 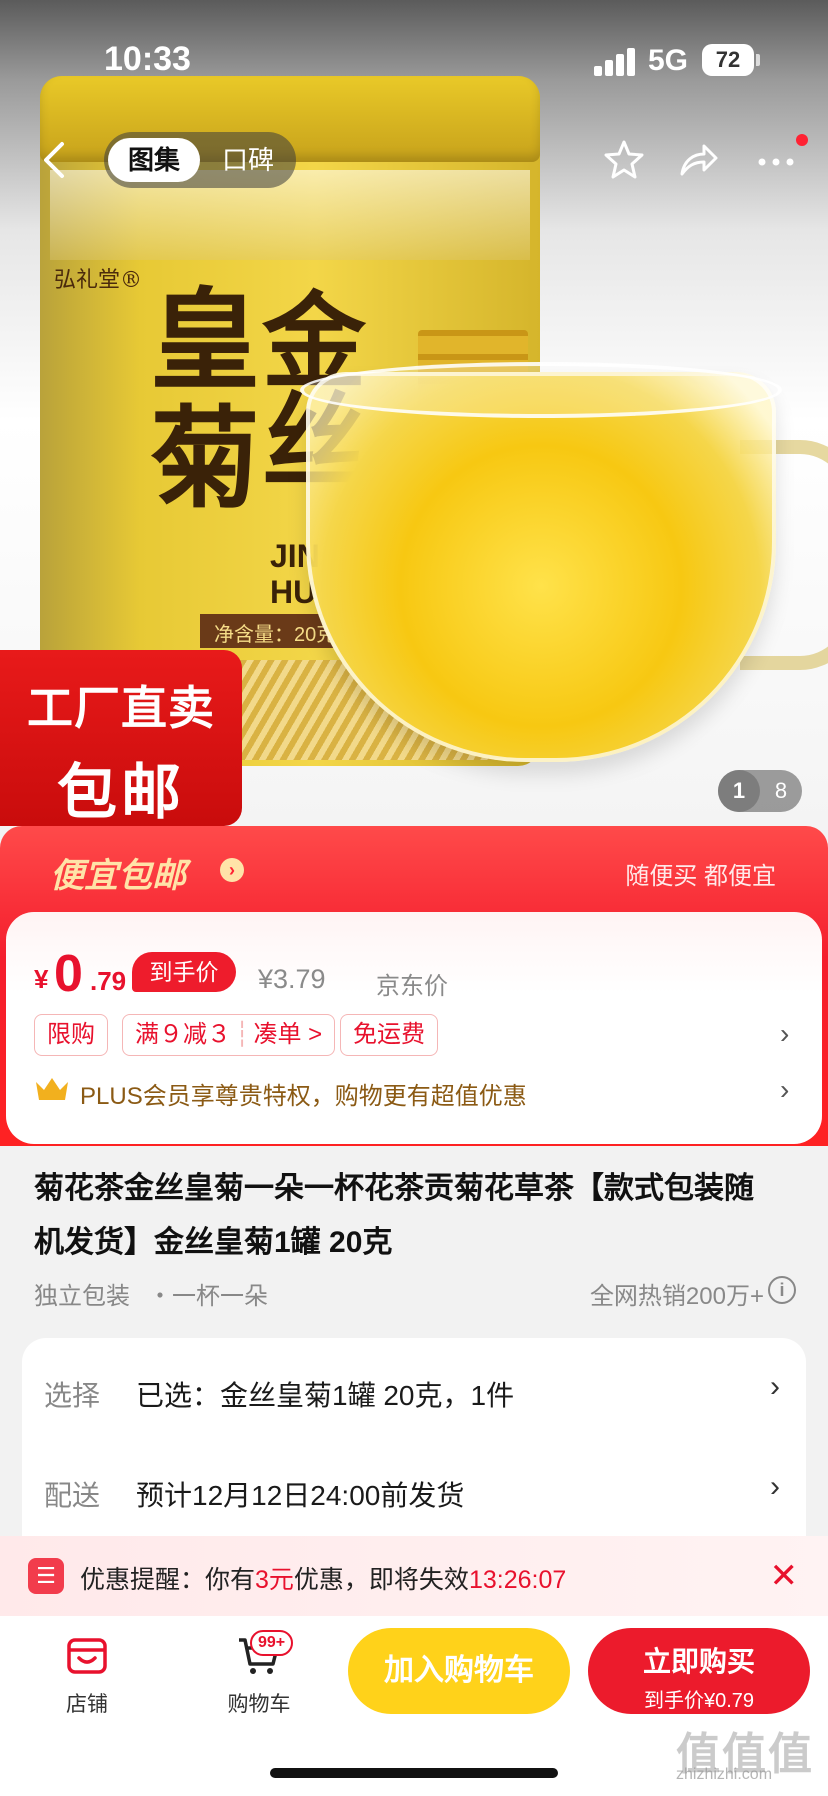 I want to click on jd-price-label: 京东价, so click(x=412, y=986).